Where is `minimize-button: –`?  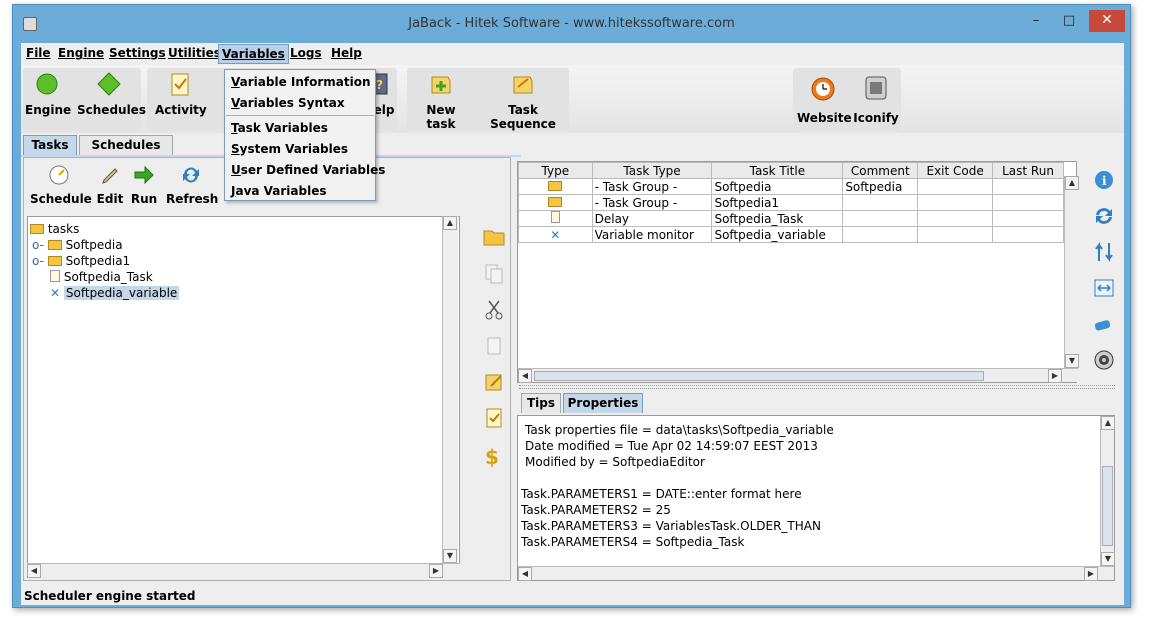
minimize-button: – is located at coordinates (1036, 22).